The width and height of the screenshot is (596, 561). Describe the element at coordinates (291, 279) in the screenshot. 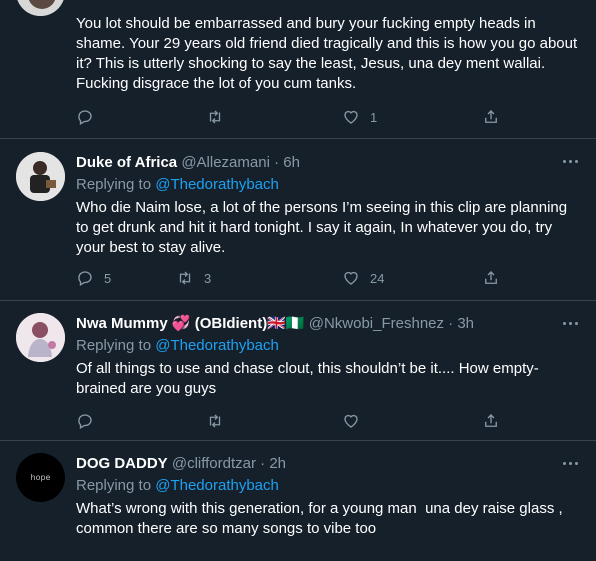

I see `tweet-actions: 5 3 24` at that location.